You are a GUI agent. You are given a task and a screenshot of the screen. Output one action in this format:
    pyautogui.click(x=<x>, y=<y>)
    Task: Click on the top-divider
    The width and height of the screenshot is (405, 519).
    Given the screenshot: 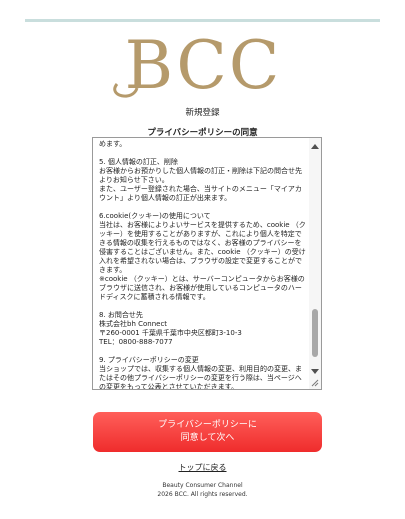 What is the action you would take?
    pyautogui.click(x=202, y=20)
    